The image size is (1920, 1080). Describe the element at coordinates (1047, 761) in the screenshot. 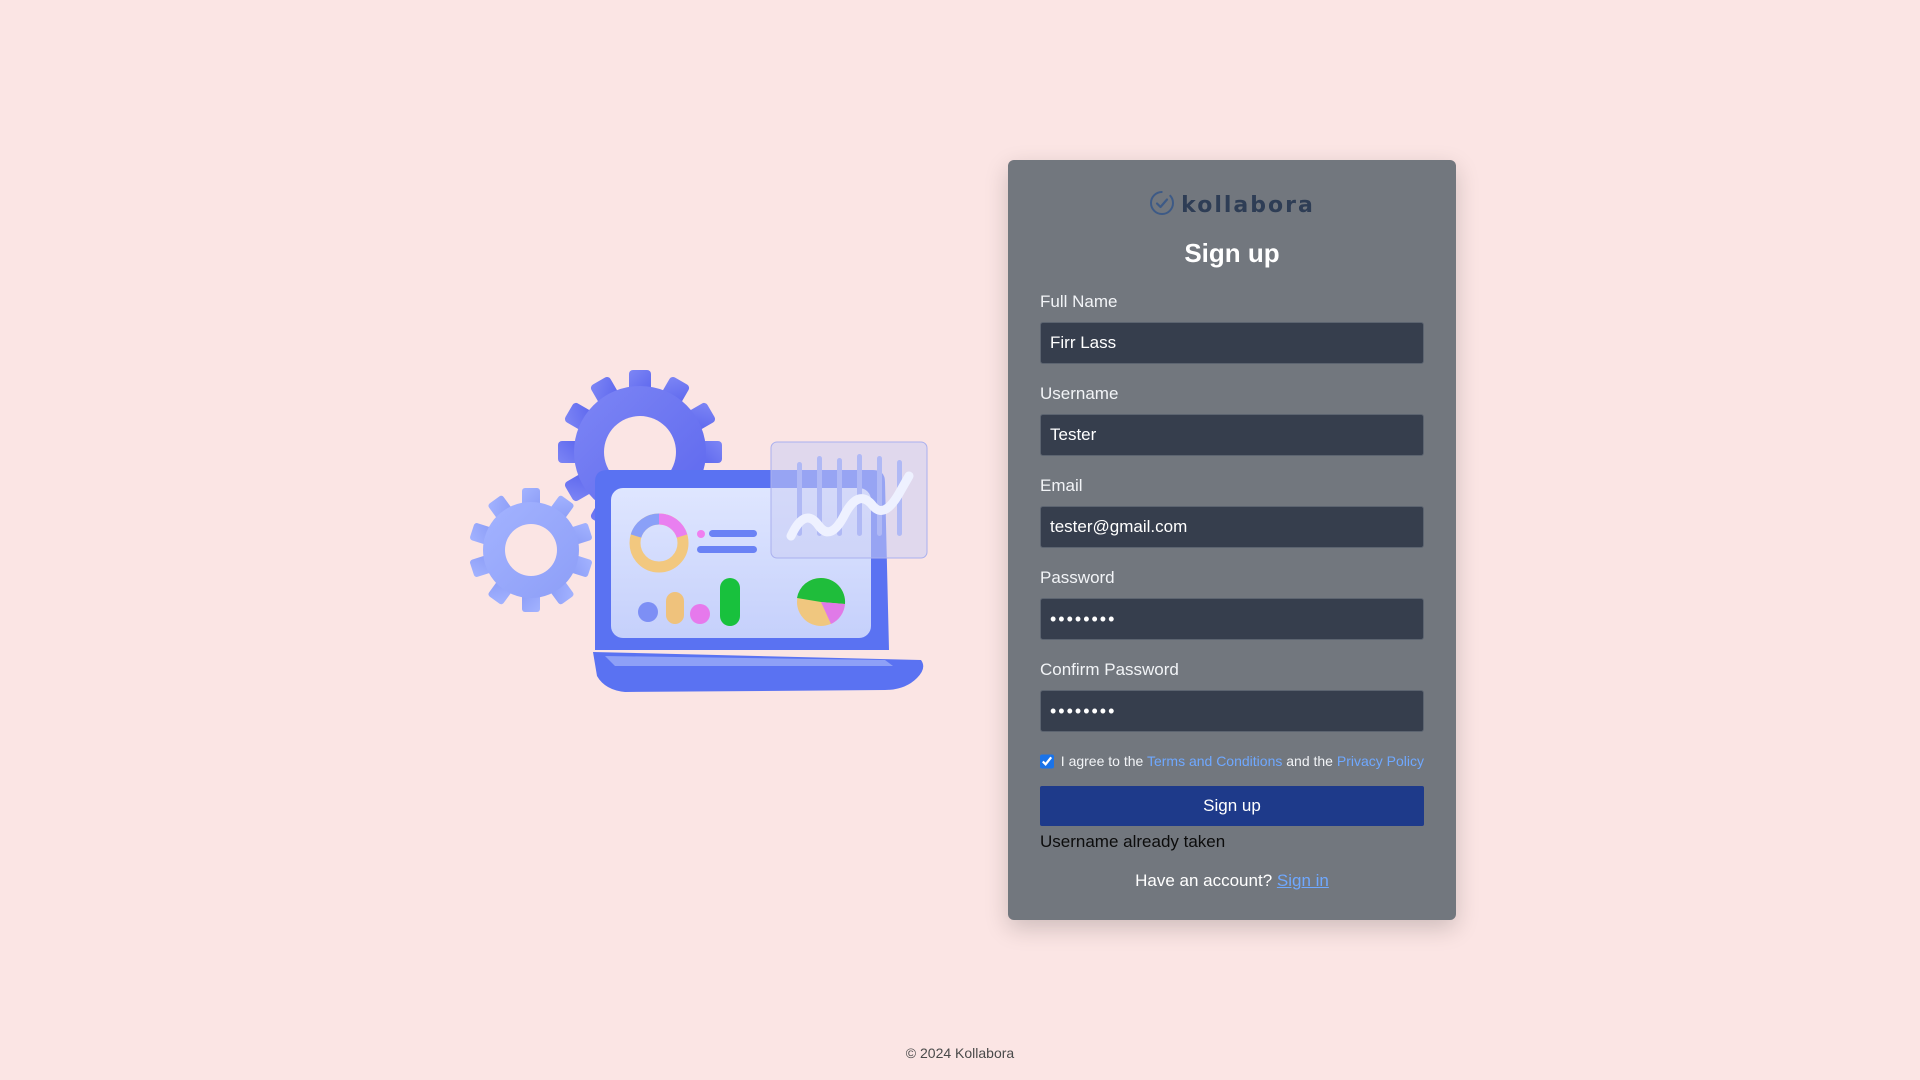

I see `agree-checkbox` at that location.